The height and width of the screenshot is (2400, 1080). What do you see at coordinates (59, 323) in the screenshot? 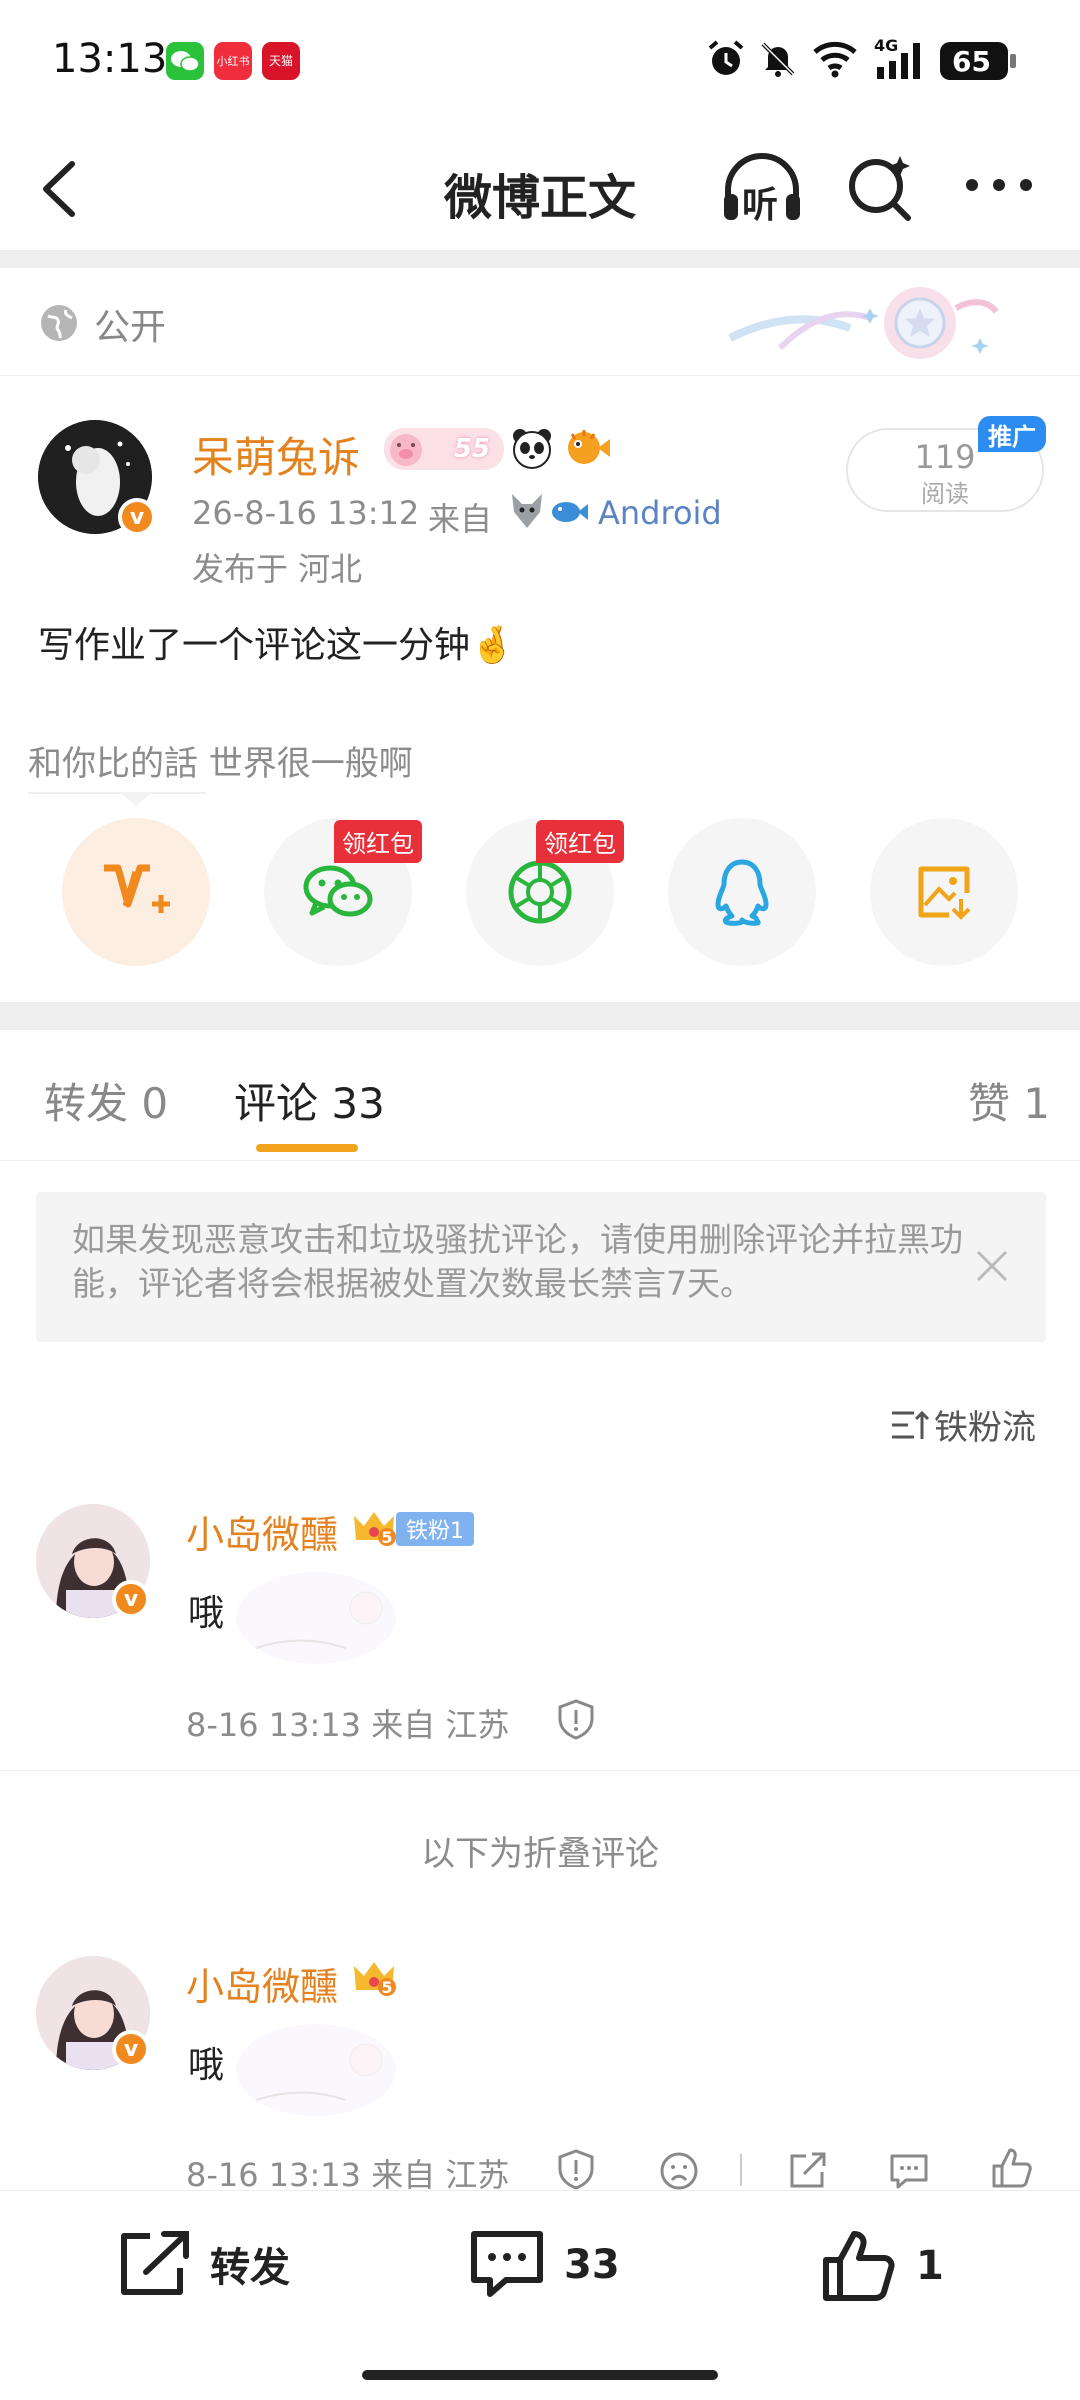
I see `globe-icon` at bounding box center [59, 323].